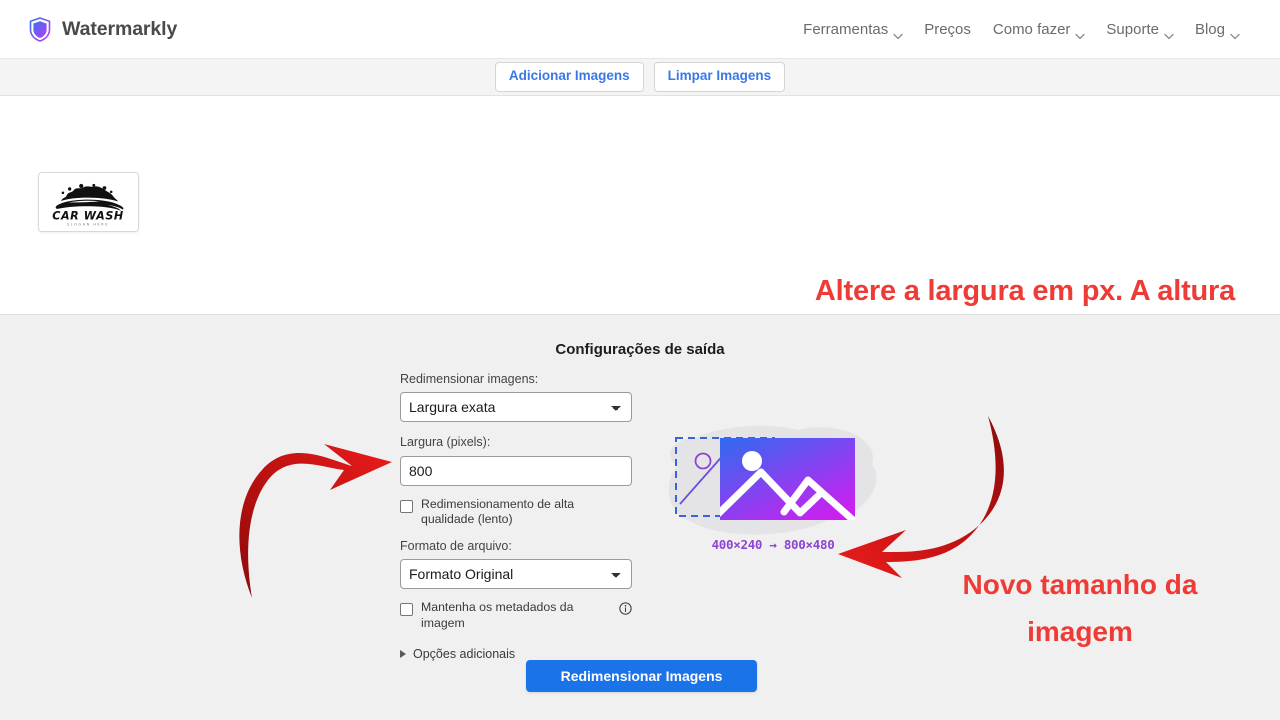 The height and width of the screenshot is (720, 1280). Describe the element at coordinates (456, 545) in the screenshot. I see `format-label: Formato de arquivo:` at that location.